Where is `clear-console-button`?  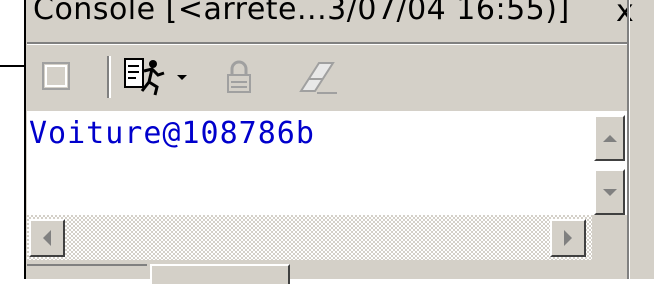 clear-console-button is located at coordinates (319, 77).